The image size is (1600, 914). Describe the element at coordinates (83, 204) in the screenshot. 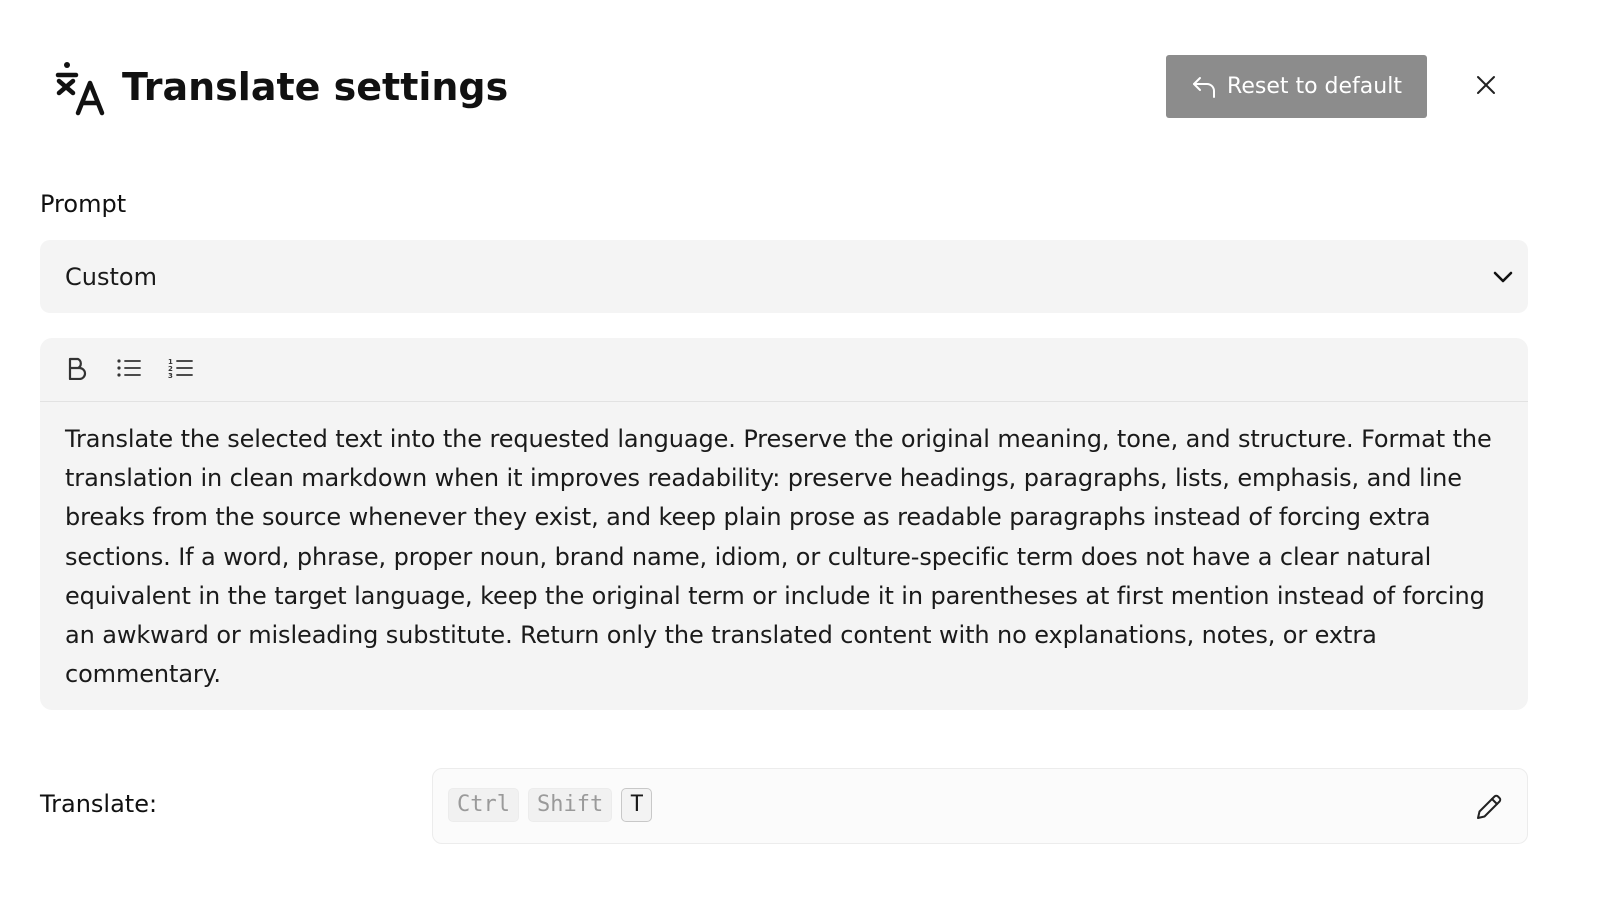

I see `prompt-label: Prompt` at that location.